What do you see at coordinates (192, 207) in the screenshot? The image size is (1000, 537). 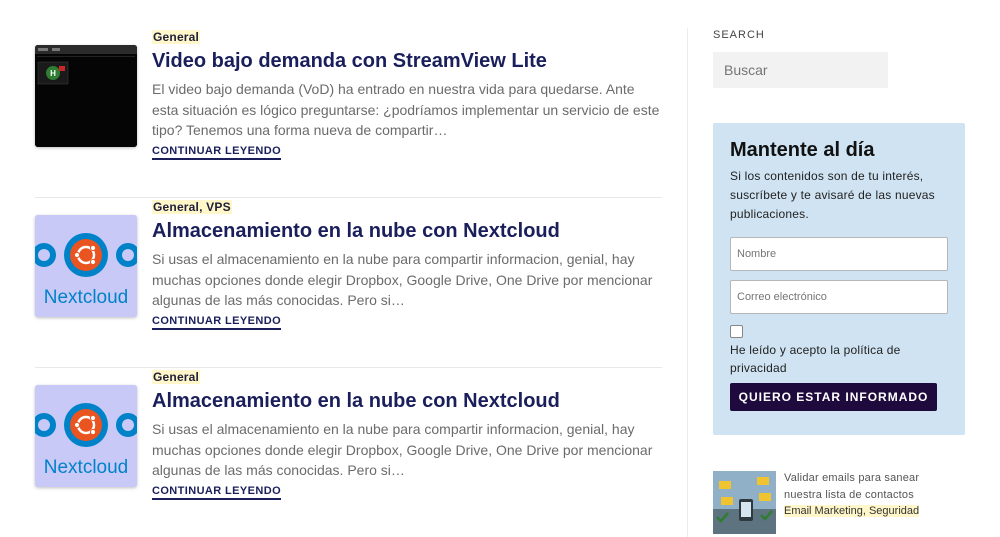 I see `category-link: General, VPS` at bounding box center [192, 207].